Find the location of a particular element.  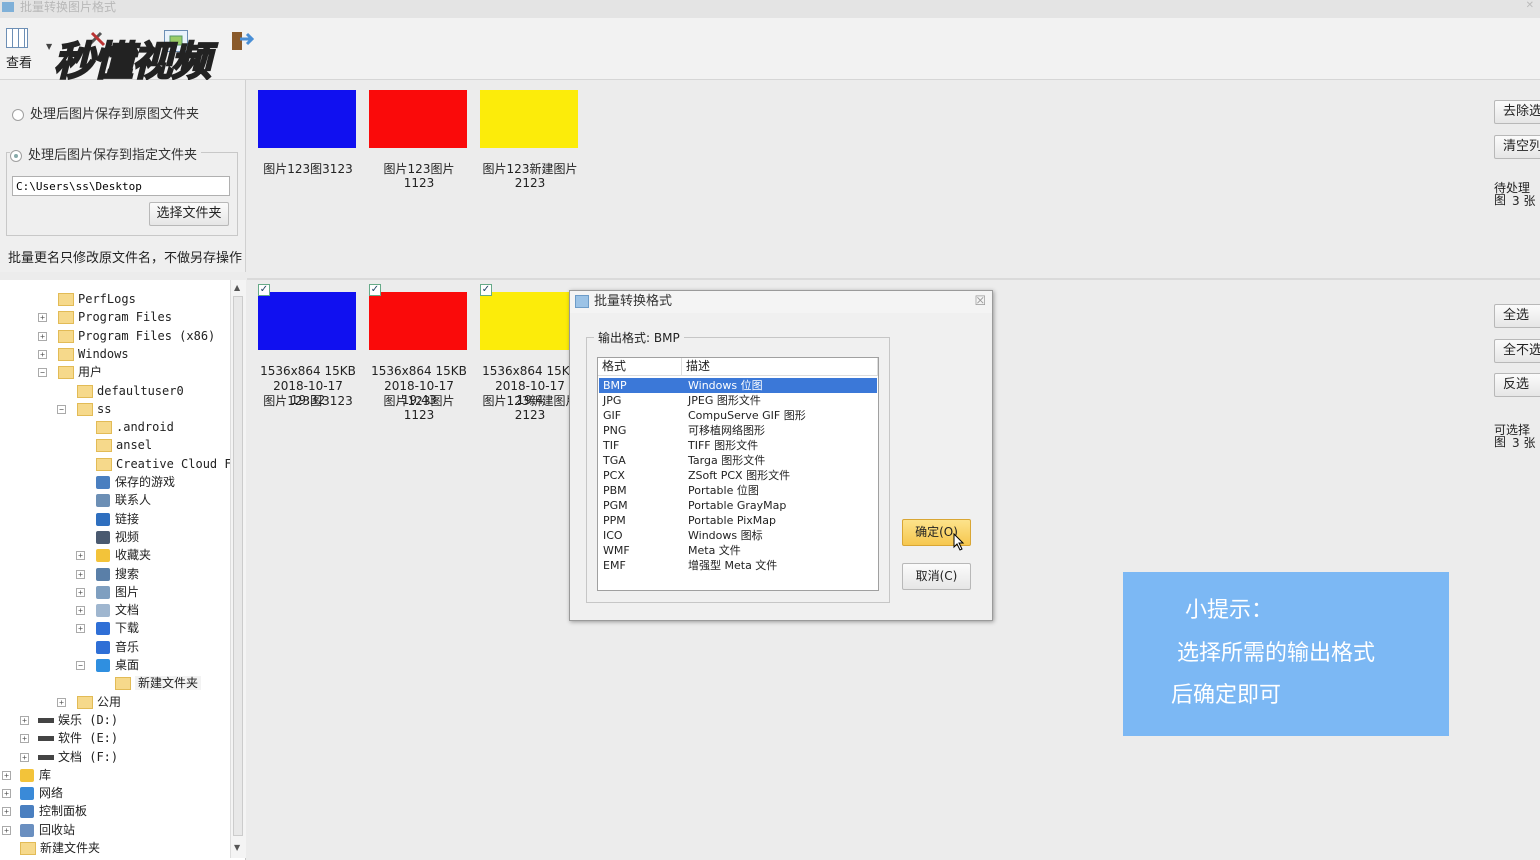

tree-item-label: 保存的游戏 is located at coordinates (145, 482).